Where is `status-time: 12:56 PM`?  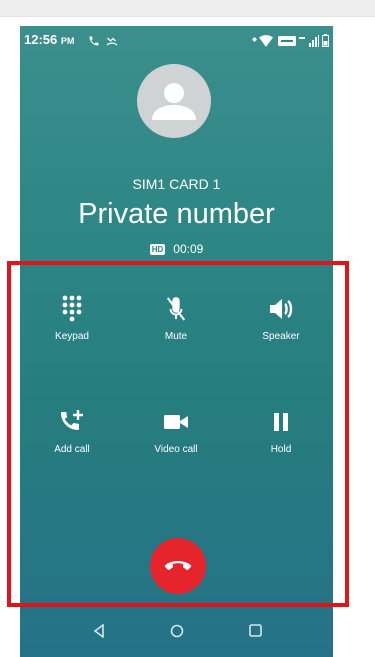 status-time: 12:56 PM is located at coordinates (49, 39).